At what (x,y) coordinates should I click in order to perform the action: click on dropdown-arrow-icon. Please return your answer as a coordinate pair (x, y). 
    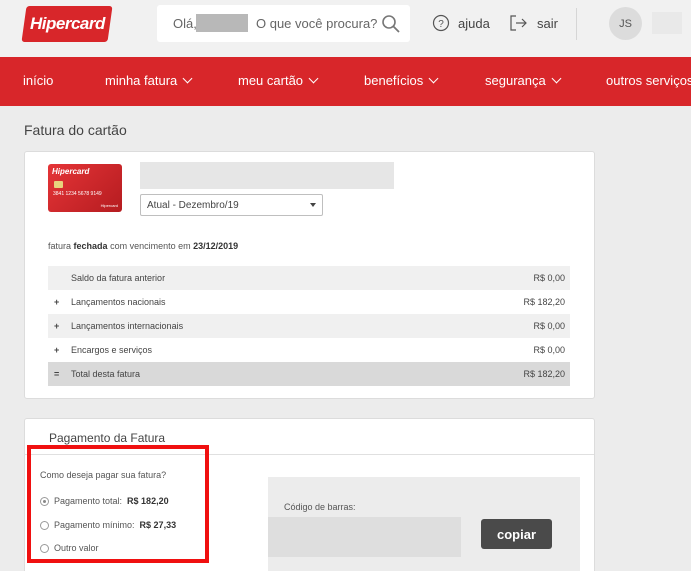
    Looking at the image, I should click on (313, 205).